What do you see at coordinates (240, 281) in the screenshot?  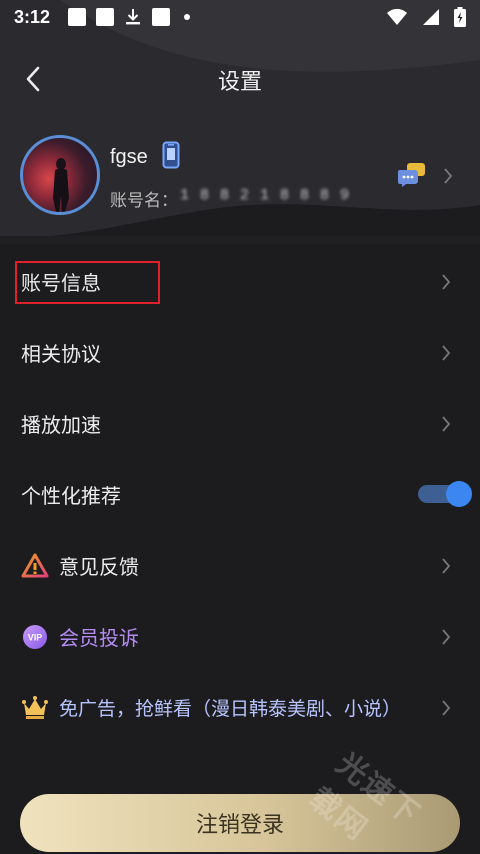 I see `menu-item-account-info: 账号信息` at bounding box center [240, 281].